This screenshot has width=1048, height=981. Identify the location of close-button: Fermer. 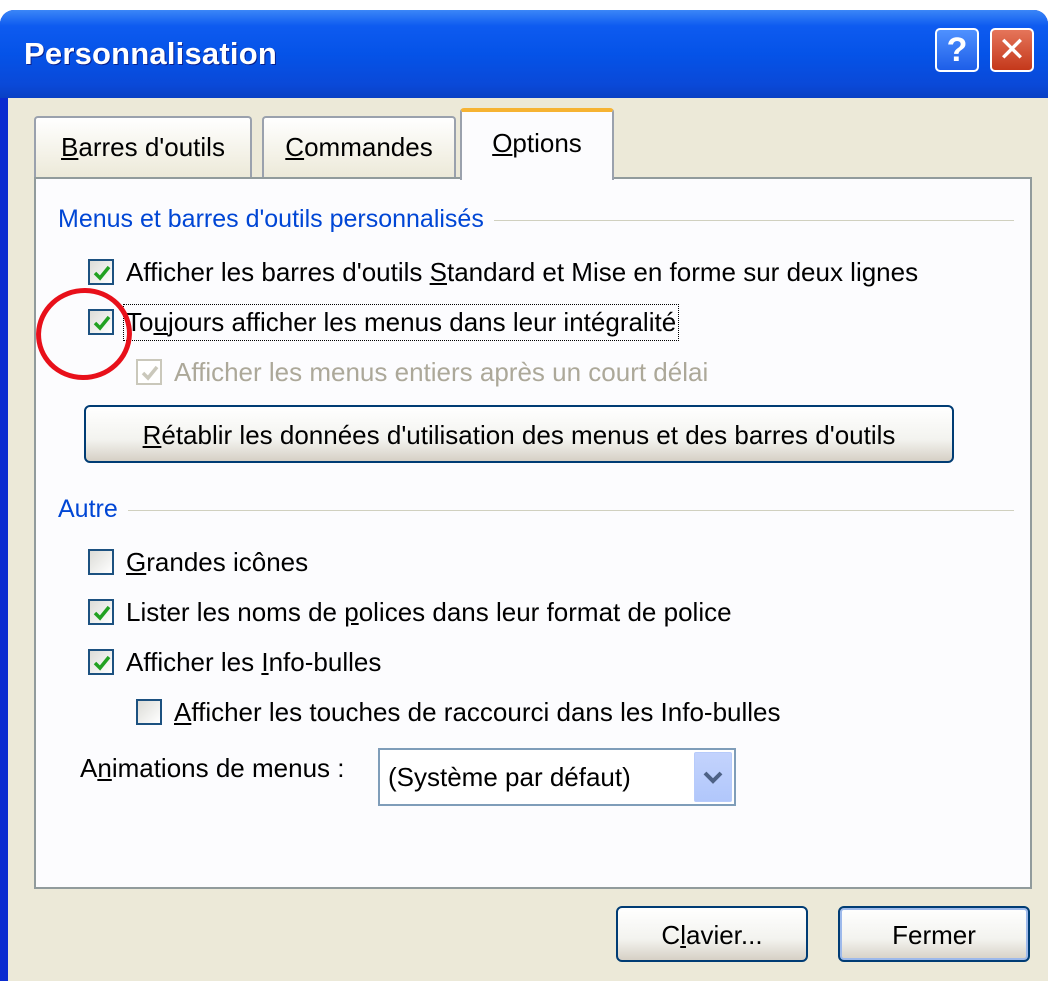
(934, 934).